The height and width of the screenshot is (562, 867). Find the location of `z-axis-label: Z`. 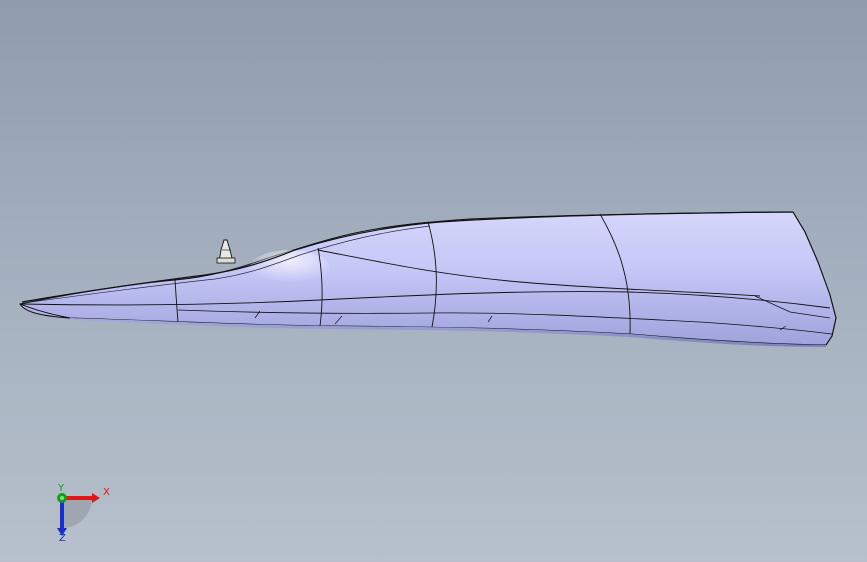

z-axis-label: Z is located at coordinates (62, 538).